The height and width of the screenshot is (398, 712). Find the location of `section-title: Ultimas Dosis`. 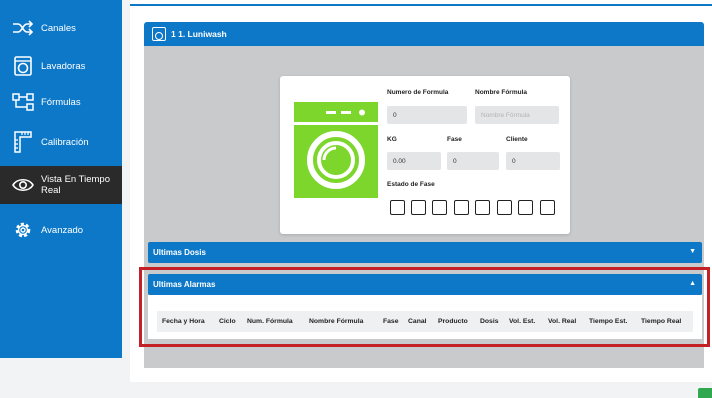

section-title: Ultimas Dosis is located at coordinates (179, 252).